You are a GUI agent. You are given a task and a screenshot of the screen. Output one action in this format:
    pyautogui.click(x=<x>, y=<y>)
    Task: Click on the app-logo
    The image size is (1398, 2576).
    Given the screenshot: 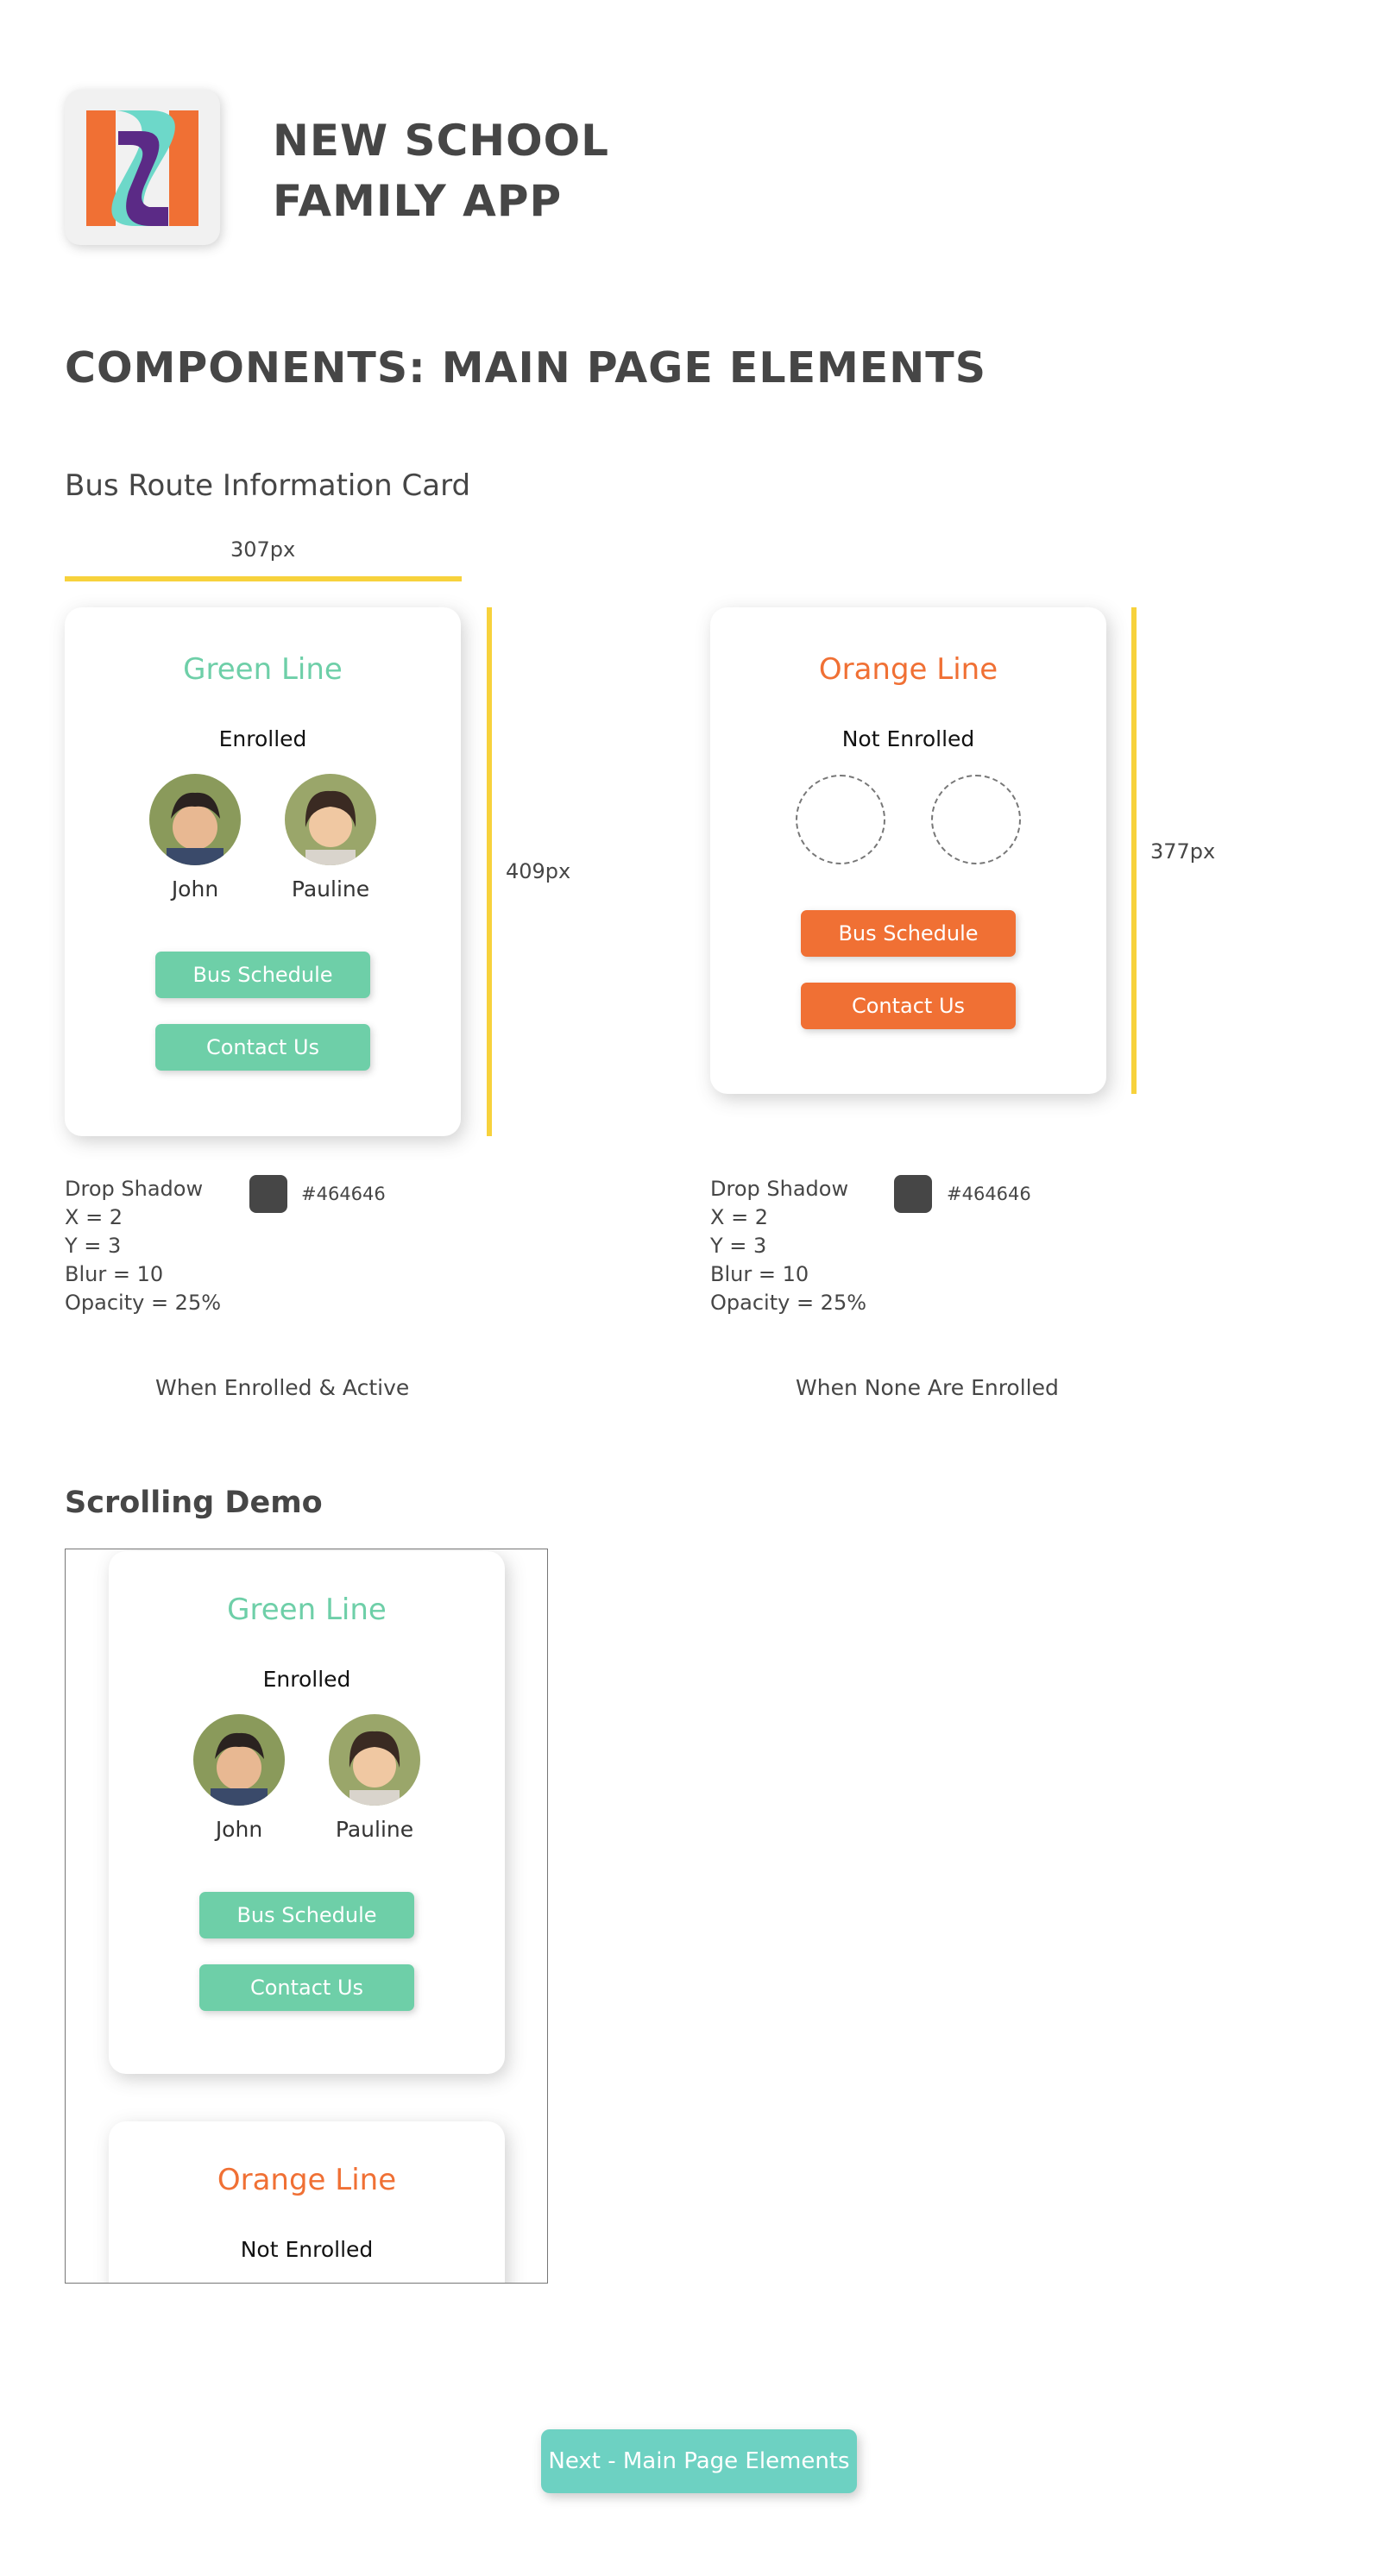 What is the action you would take?
    pyautogui.click(x=143, y=167)
    